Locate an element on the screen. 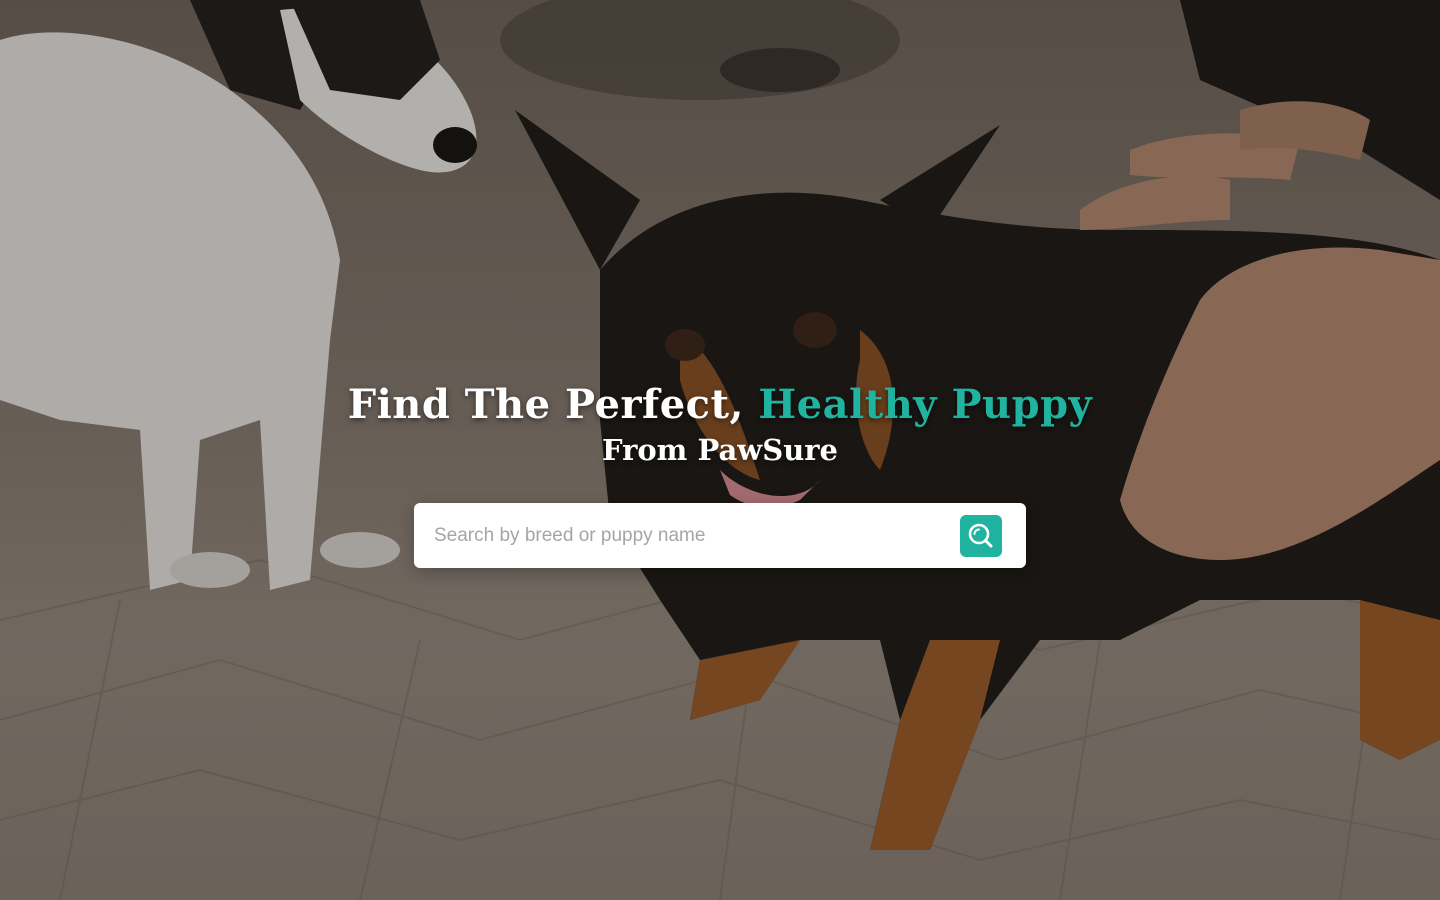 This screenshot has height=900, width=1440. search-button is located at coordinates (981, 536).